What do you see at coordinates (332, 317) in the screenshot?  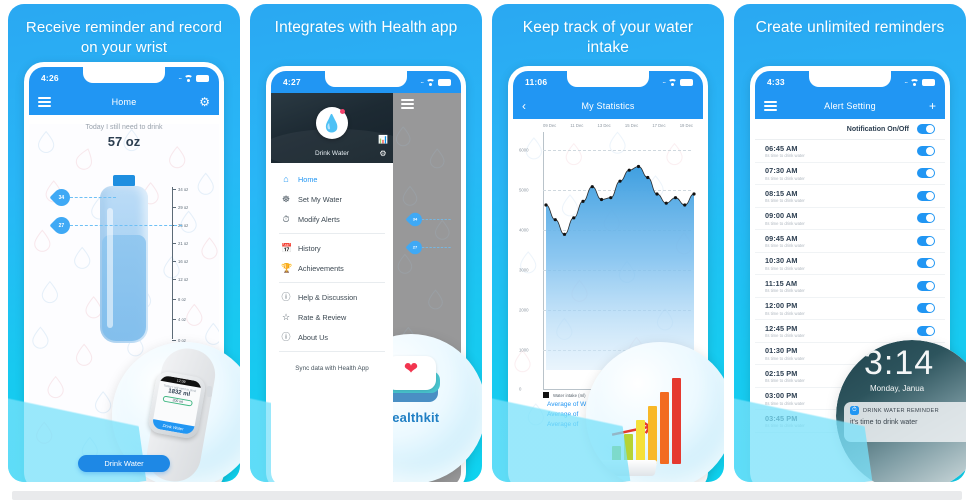 I see `menu-item-rate-review: ☆ Rate & Review` at bounding box center [332, 317].